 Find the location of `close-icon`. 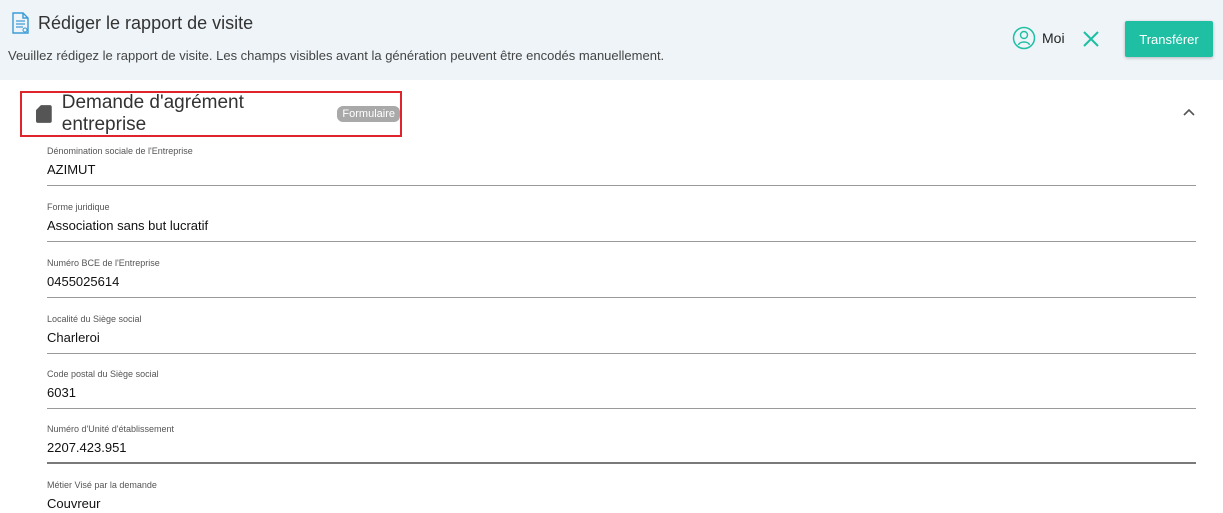

close-icon is located at coordinates (1091, 39).